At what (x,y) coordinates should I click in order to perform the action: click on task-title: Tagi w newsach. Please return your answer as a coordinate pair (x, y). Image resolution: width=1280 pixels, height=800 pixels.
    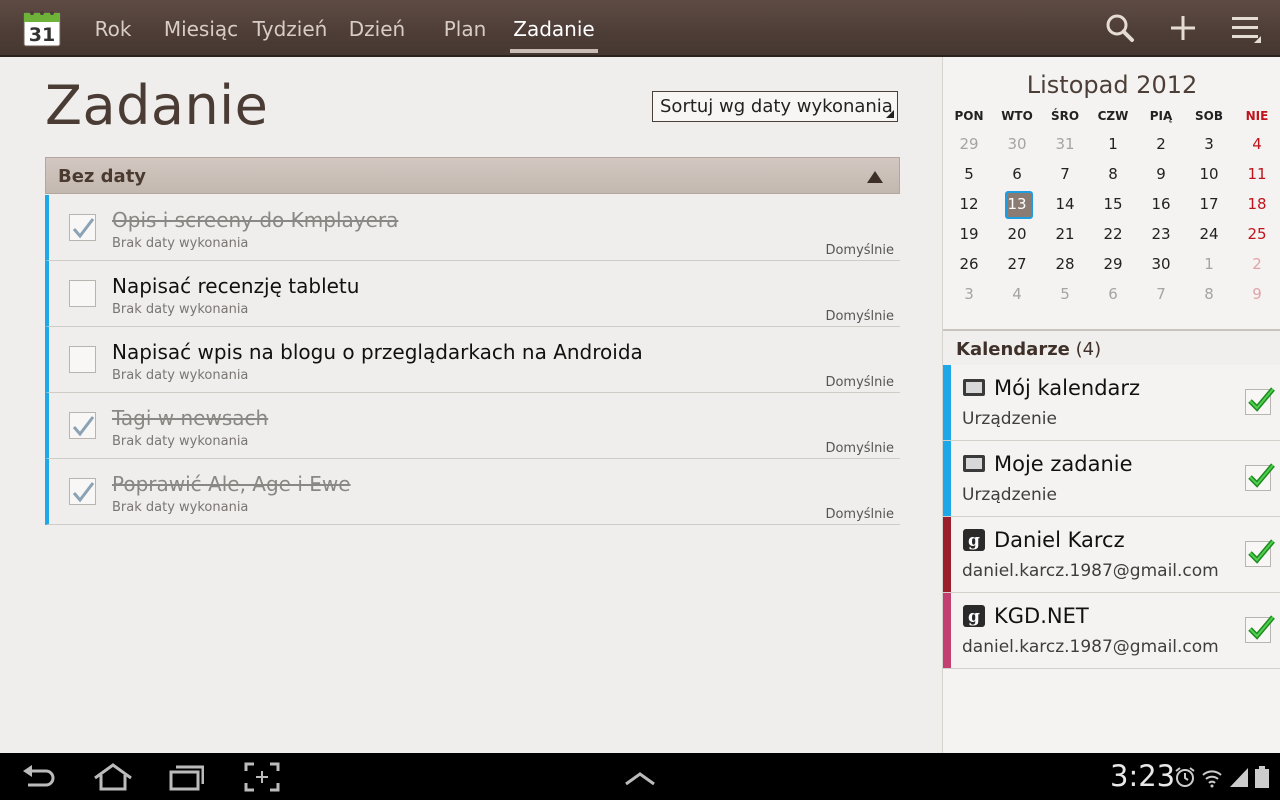
    Looking at the image, I should click on (190, 418).